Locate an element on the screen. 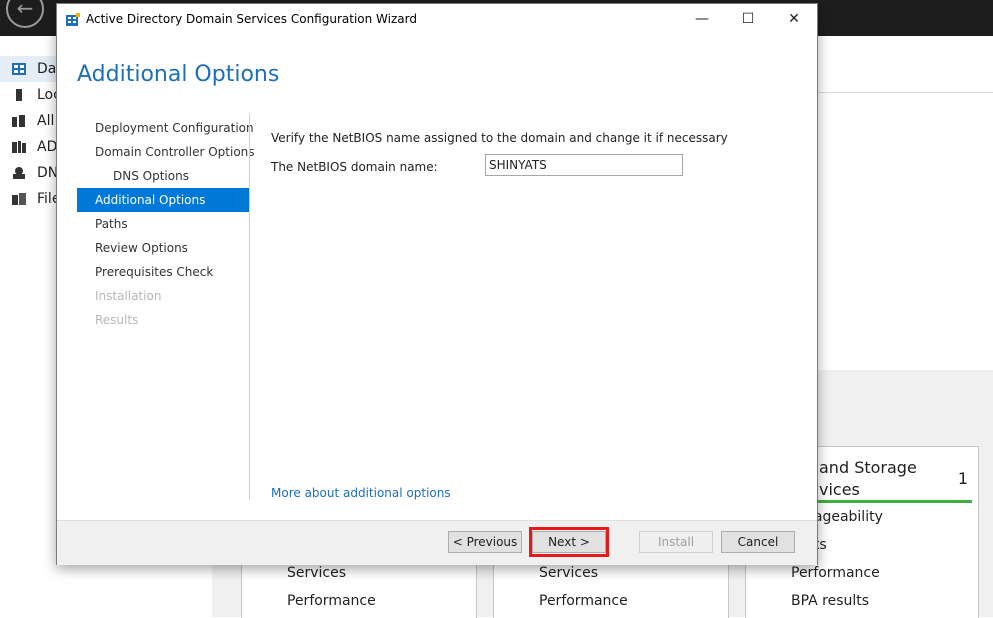 This screenshot has height=618, width=993. step-dns-options: DNS Options is located at coordinates (163, 176).